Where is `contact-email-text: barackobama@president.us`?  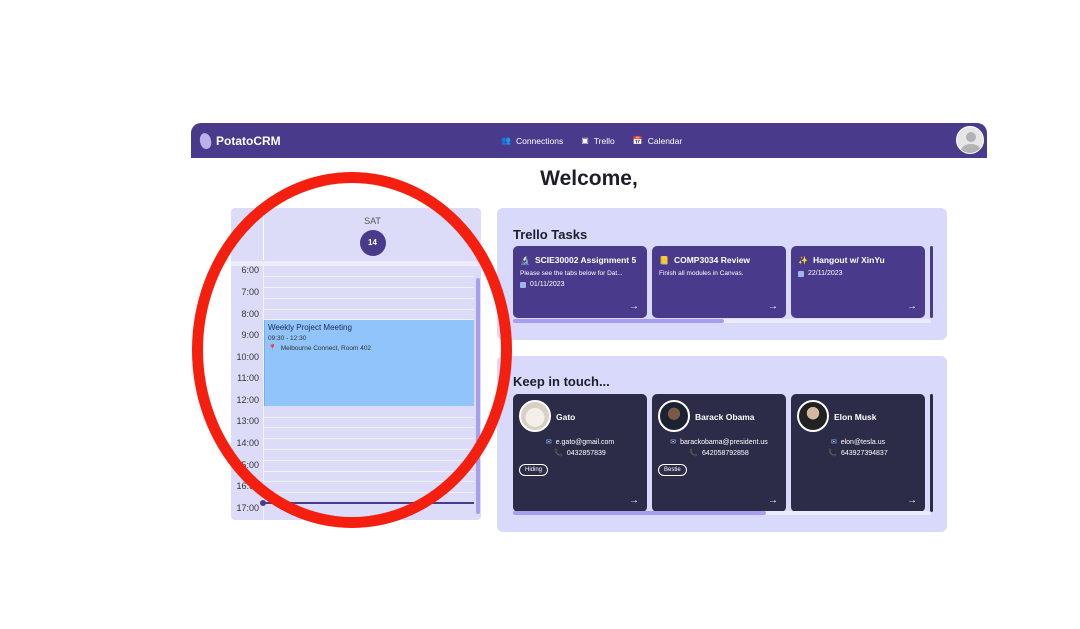 contact-email-text: barackobama@president.us is located at coordinates (724, 442).